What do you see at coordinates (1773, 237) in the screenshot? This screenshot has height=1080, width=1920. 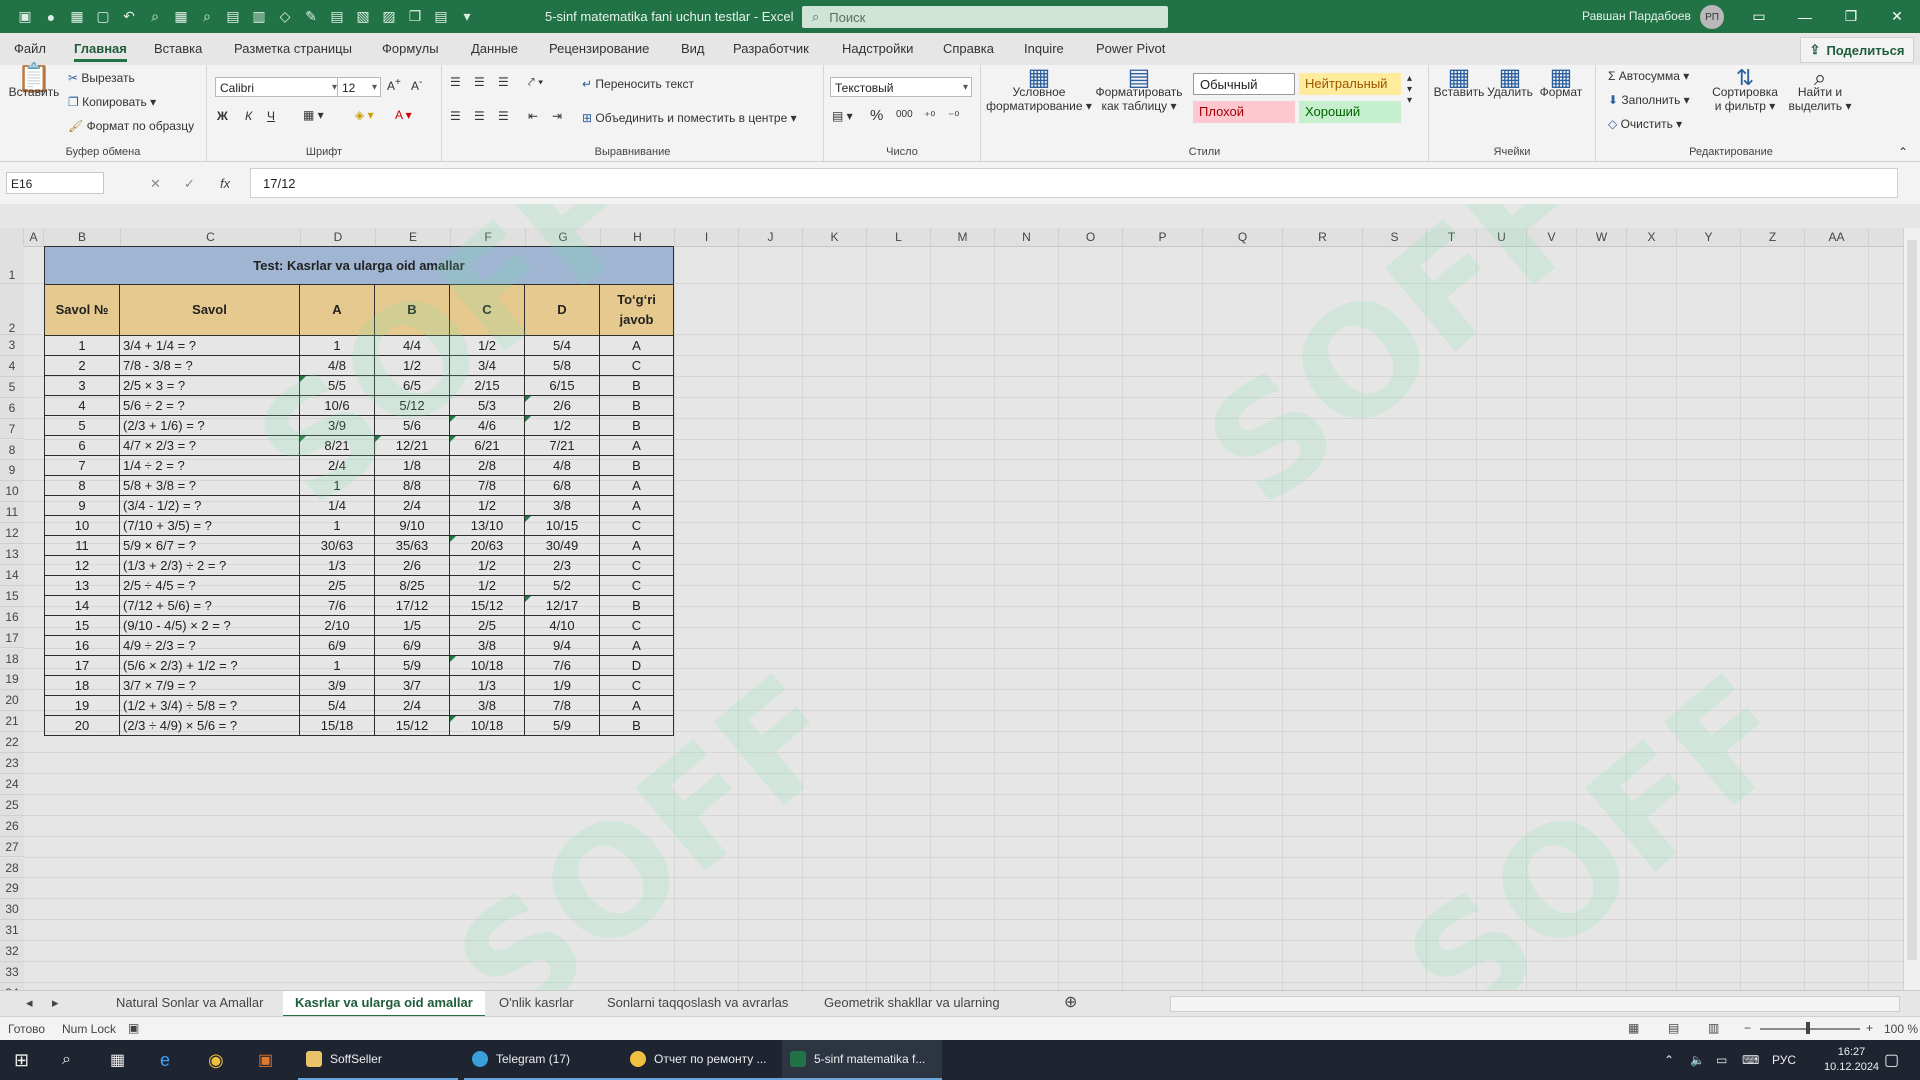 I see `column-header-z: Z` at bounding box center [1773, 237].